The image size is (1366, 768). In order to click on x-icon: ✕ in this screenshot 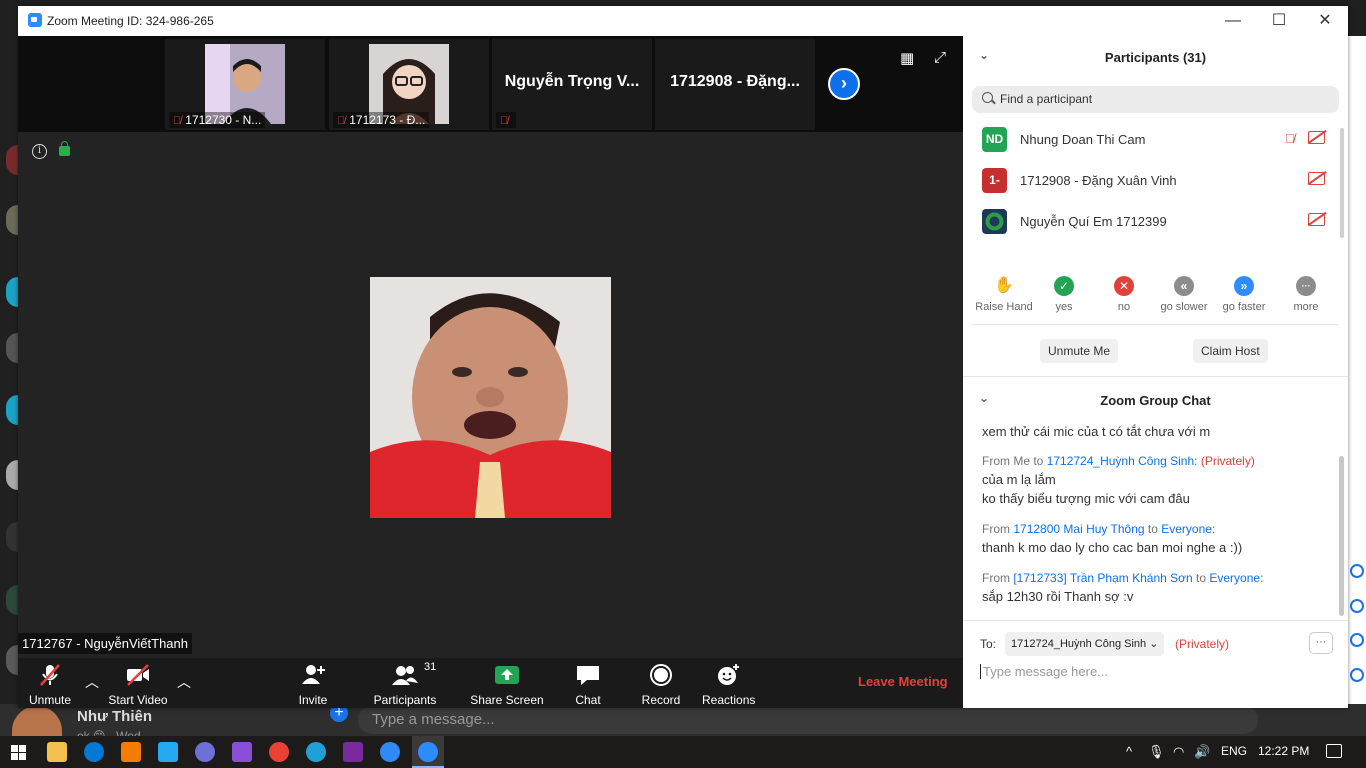, I will do `click(1124, 286)`.